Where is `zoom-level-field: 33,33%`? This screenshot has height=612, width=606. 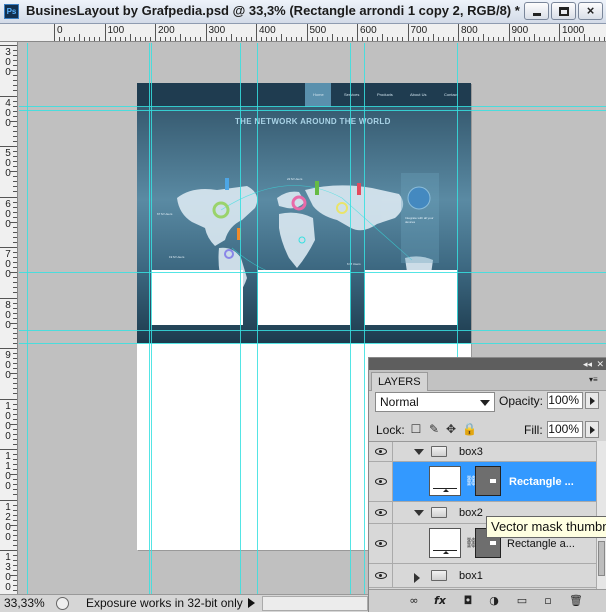
zoom-level-field: 33,33% is located at coordinates (28, 603).